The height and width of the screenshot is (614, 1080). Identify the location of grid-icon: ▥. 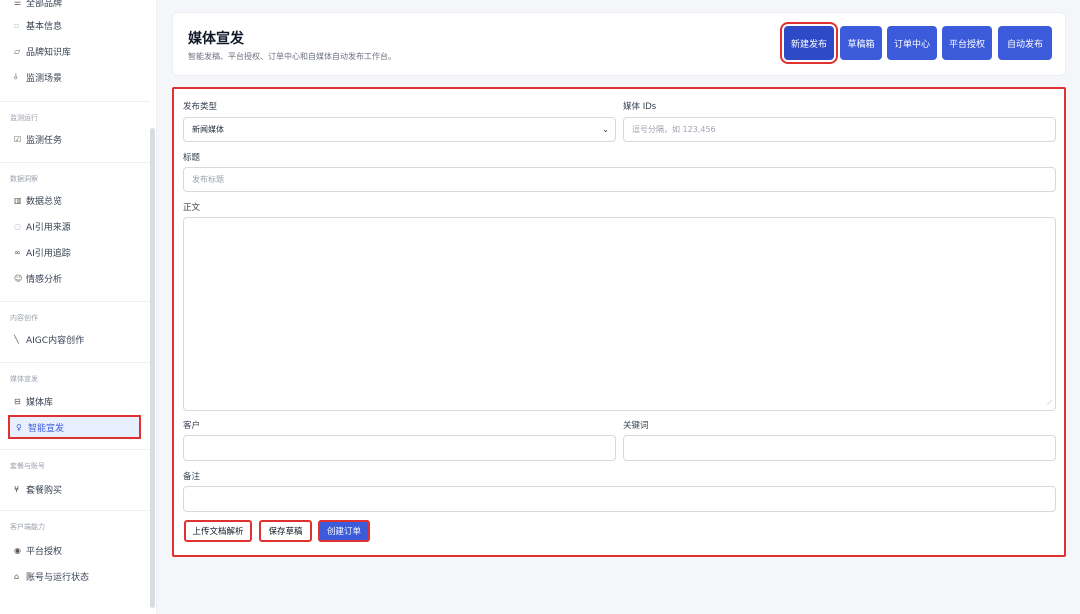
(18, 200).